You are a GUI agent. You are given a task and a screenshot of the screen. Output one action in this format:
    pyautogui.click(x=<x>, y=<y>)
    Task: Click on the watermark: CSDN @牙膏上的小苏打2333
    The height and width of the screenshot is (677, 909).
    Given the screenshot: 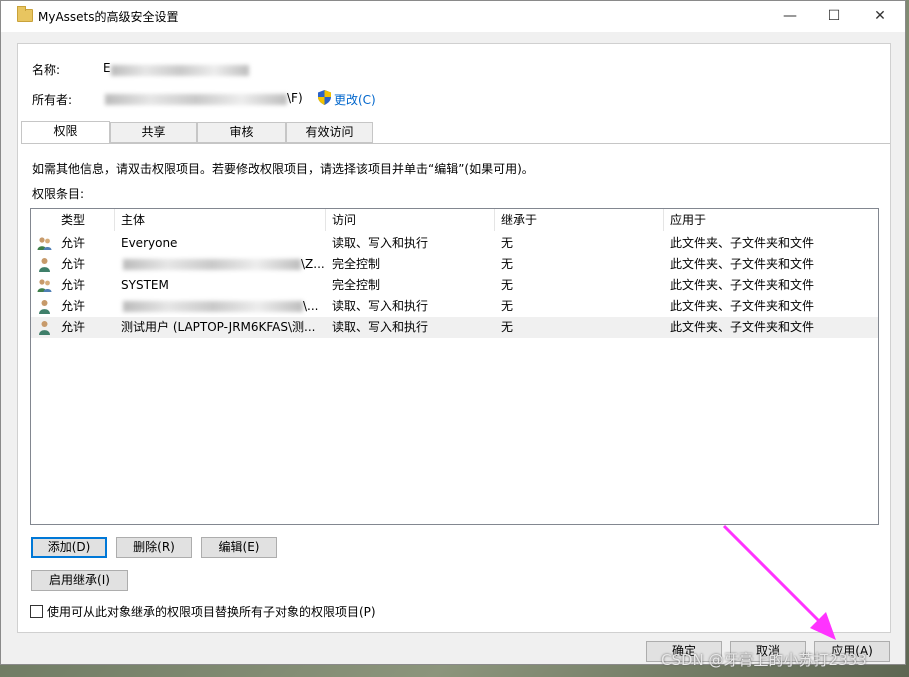 What is the action you would take?
    pyautogui.click(x=764, y=660)
    